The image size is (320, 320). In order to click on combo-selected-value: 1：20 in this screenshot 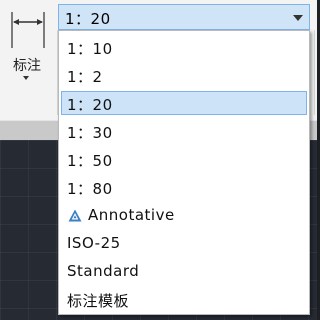, I will do `click(88, 19)`.